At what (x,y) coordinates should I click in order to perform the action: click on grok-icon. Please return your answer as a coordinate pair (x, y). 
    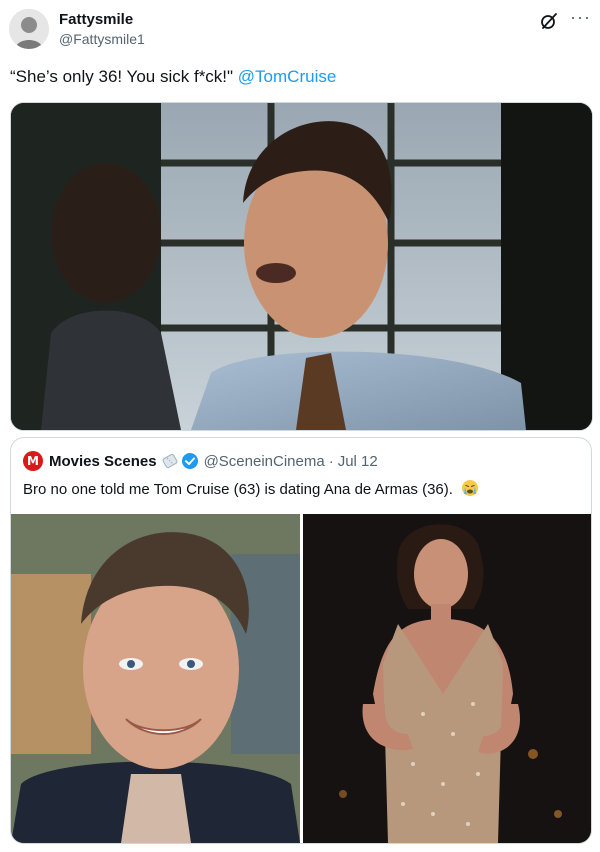
    Looking at the image, I should click on (549, 21).